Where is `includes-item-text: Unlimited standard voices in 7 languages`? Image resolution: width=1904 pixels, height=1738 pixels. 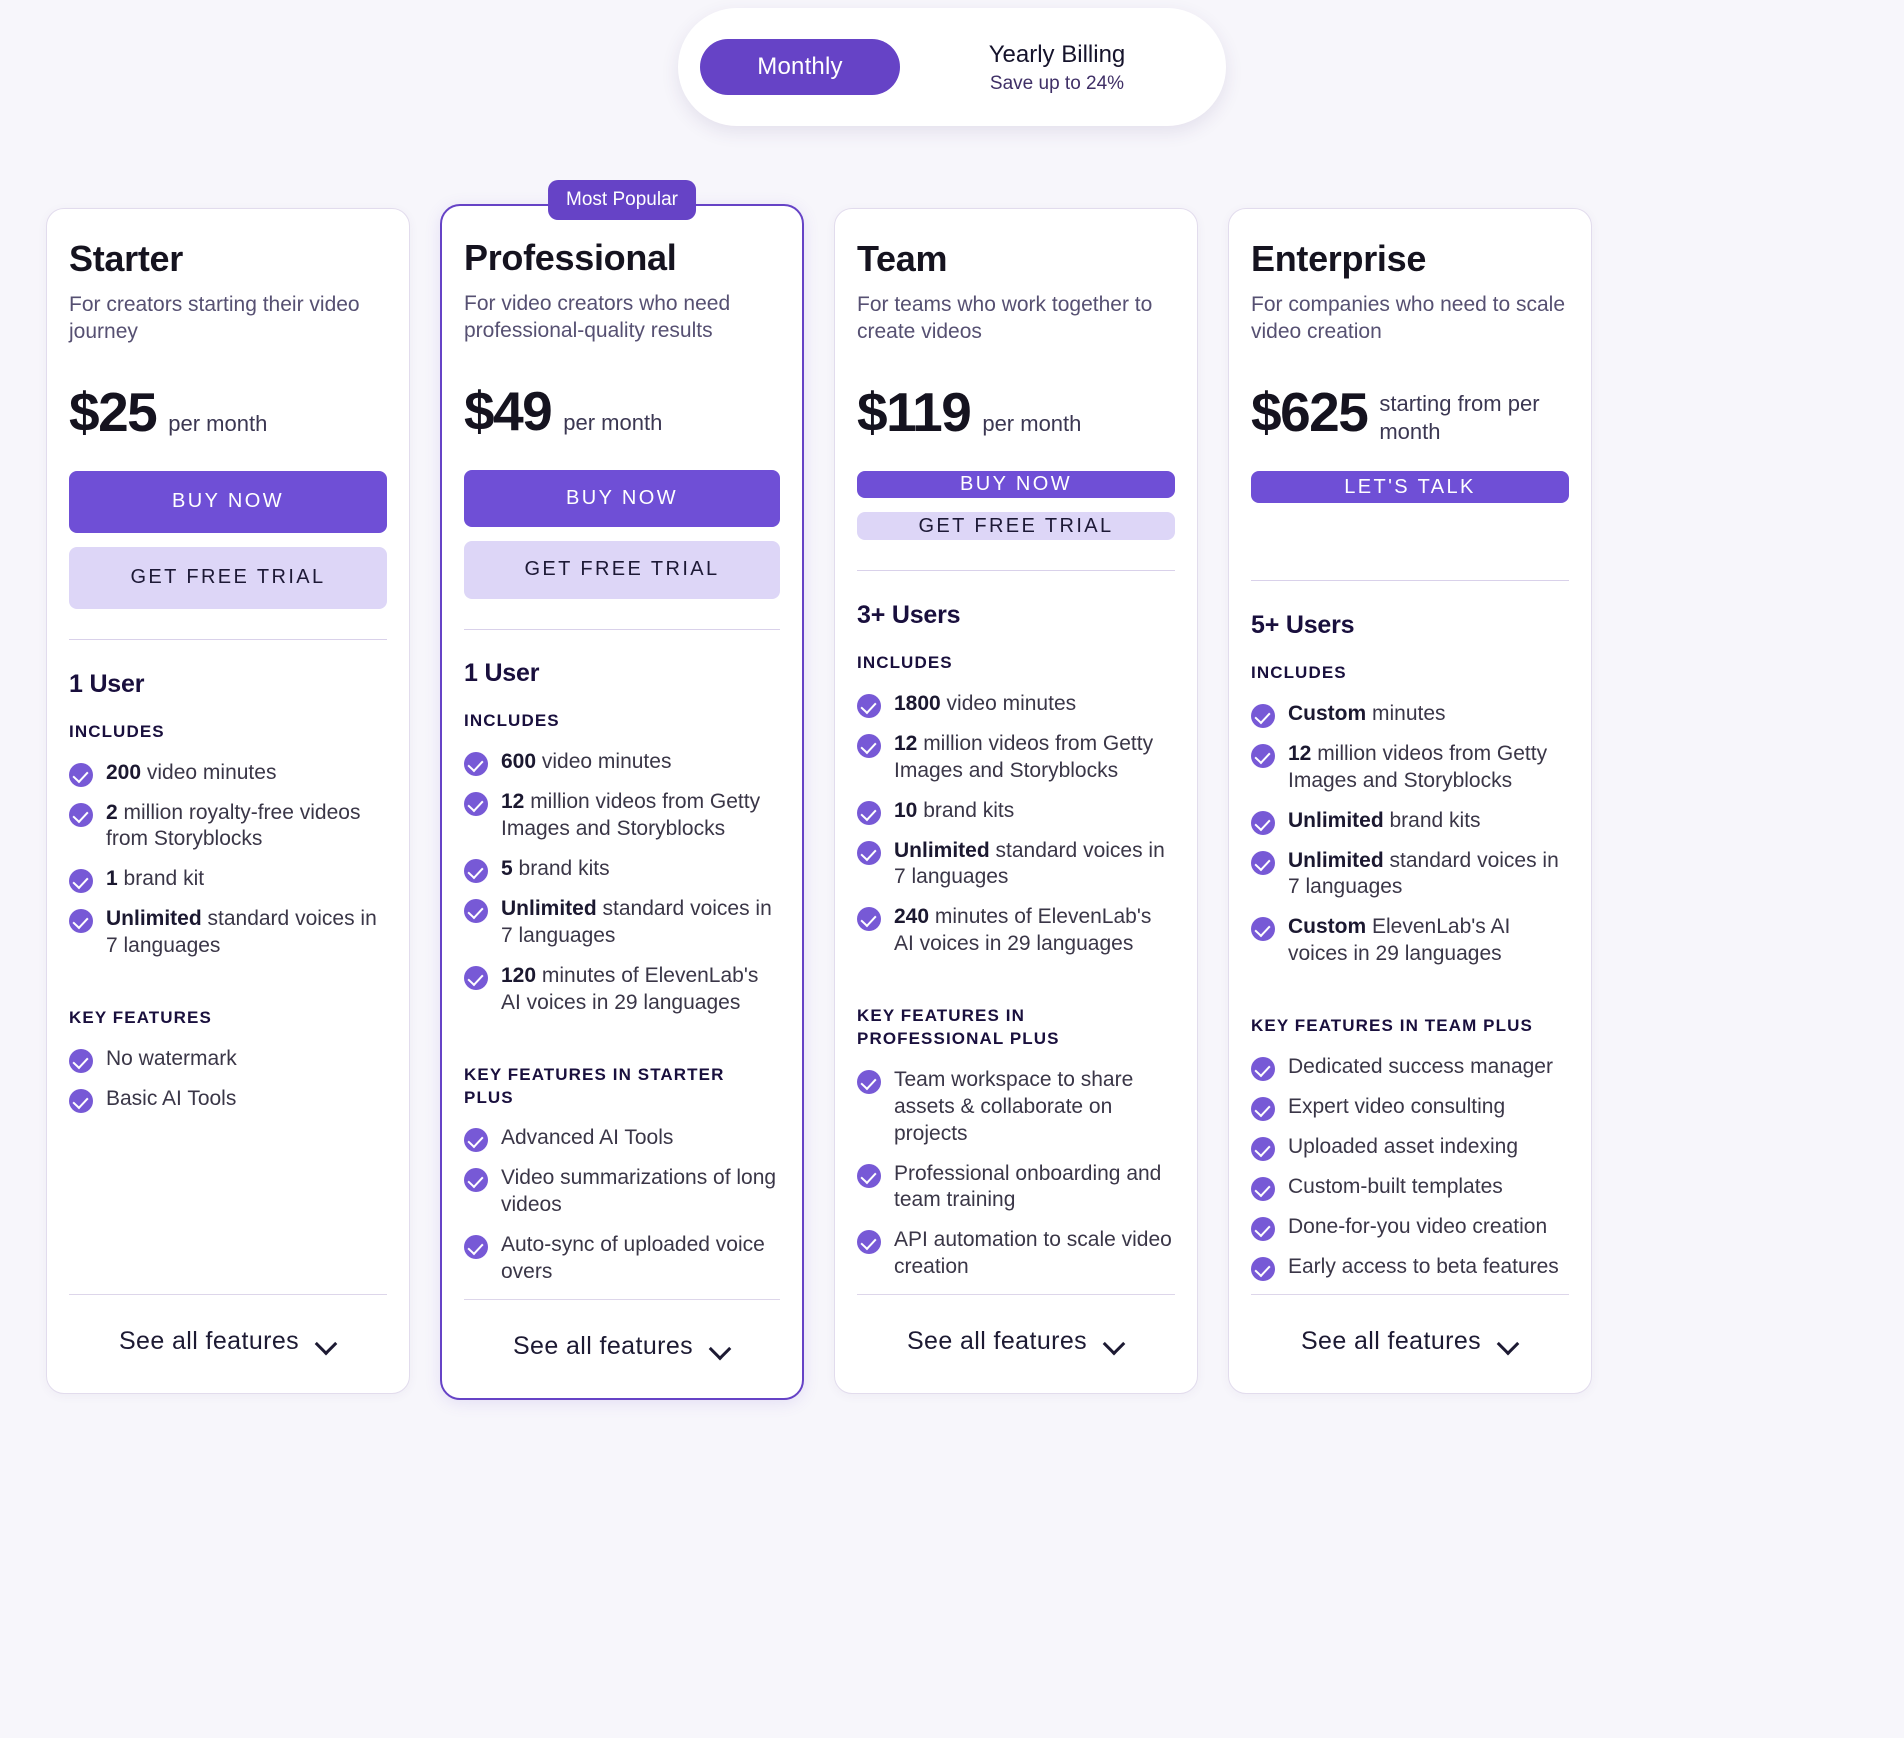 includes-item-text: Unlimited standard voices in 7 languages is located at coordinates (246, 933).